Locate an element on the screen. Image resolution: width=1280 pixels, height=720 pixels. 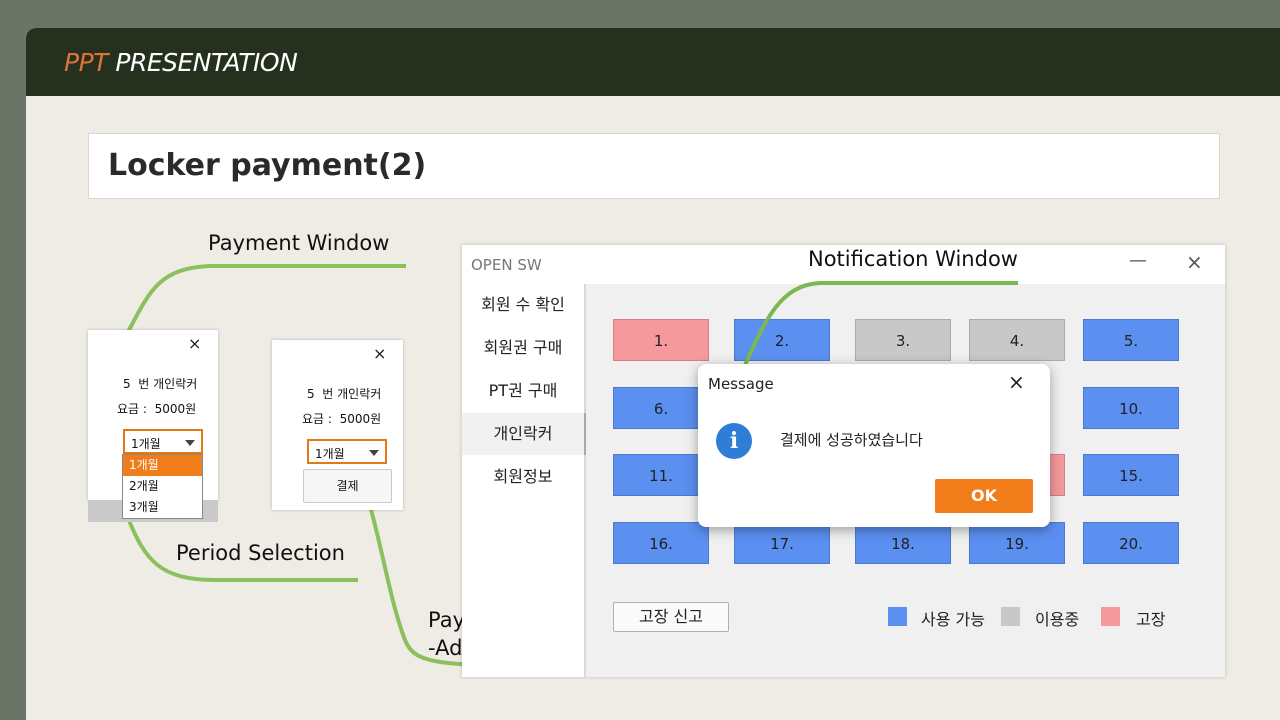
locker-button: 3. is located at coordinates (903, 340).